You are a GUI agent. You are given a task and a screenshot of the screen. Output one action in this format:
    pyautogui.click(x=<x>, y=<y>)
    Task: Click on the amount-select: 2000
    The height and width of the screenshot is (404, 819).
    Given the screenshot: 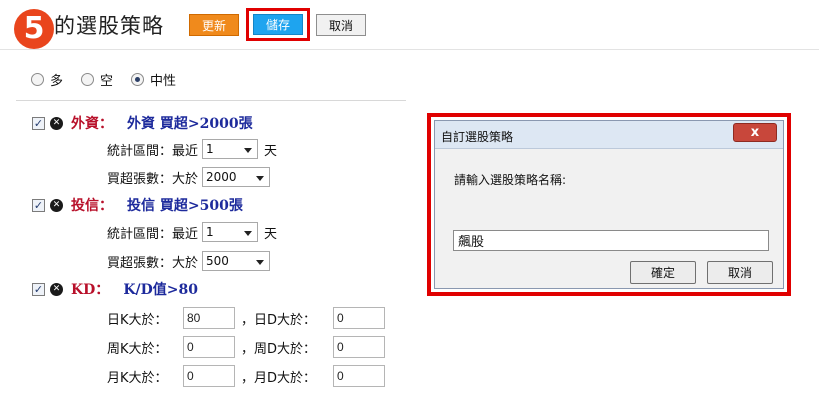 What is the action you would take?
    pyautogui.click(x=236, y=177)
    